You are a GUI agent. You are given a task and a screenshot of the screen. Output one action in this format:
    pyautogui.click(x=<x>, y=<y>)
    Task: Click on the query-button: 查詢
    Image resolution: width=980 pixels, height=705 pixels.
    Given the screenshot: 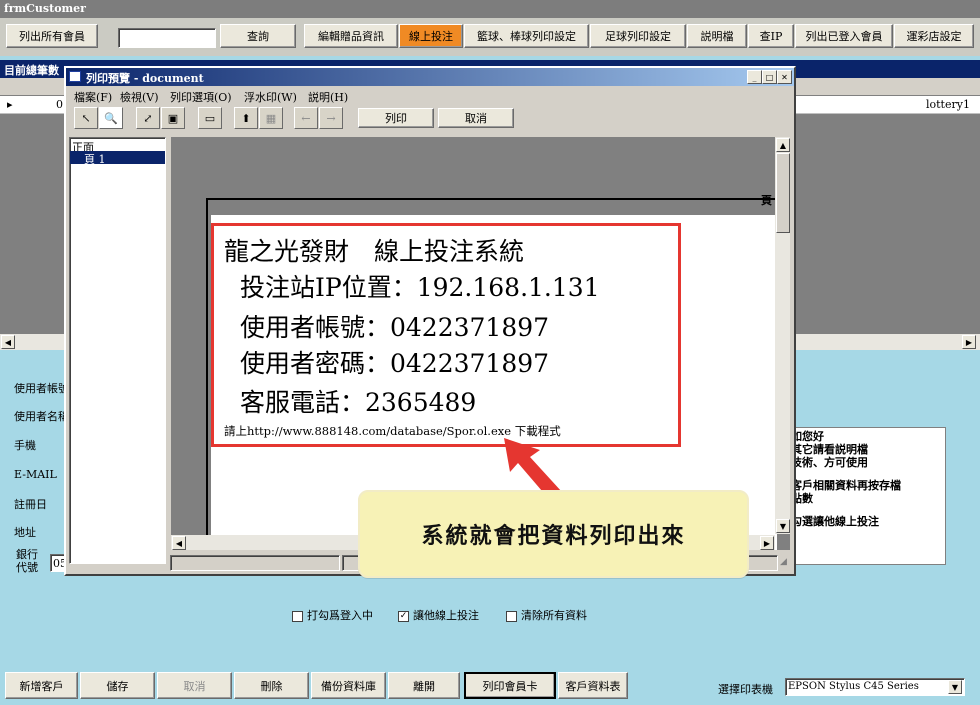 What is the action you would take?
    pyautogui.click(x=258, y=36)
    